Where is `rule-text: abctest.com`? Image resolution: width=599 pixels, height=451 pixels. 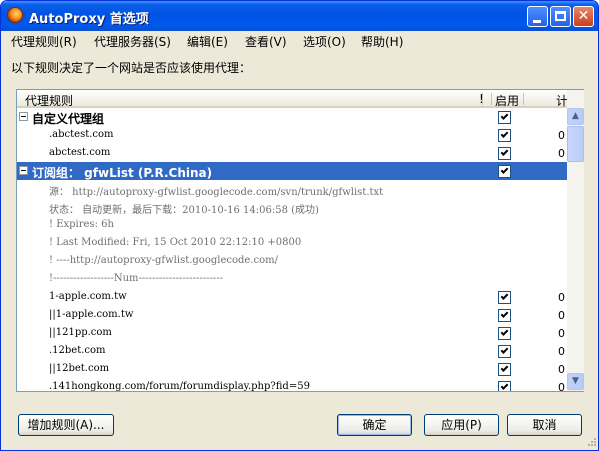
rule-text: abctest.com is located at coordinates (80, 152).